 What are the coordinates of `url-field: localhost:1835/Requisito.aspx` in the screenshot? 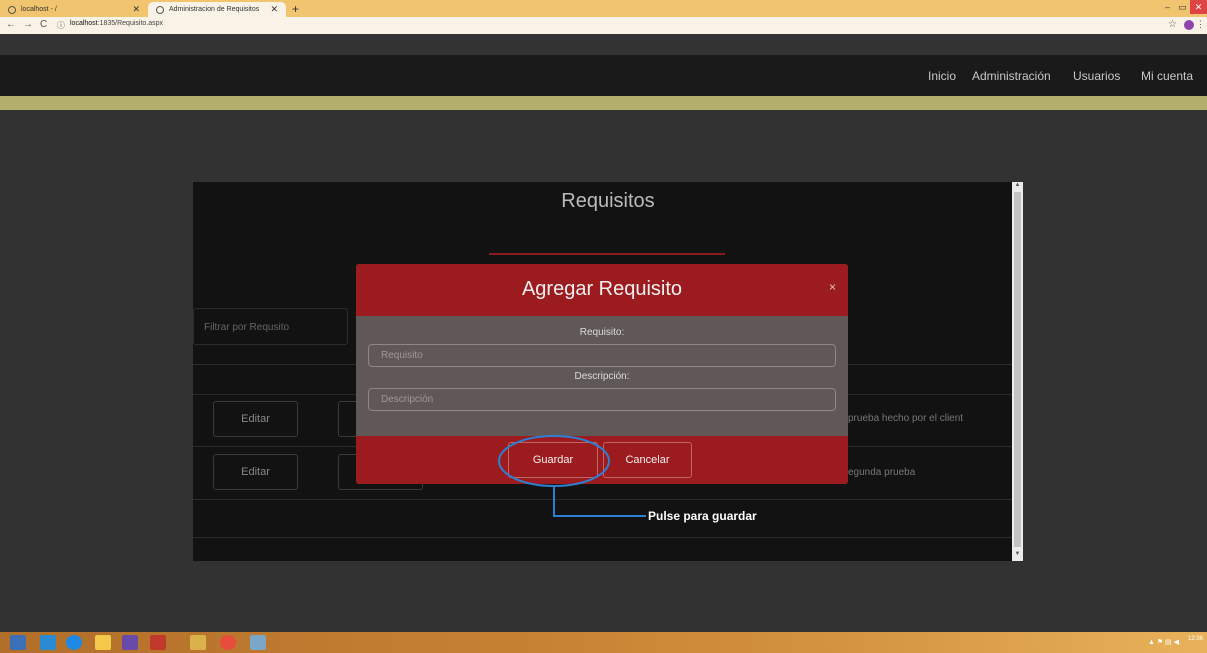 It's located at (116, 23).